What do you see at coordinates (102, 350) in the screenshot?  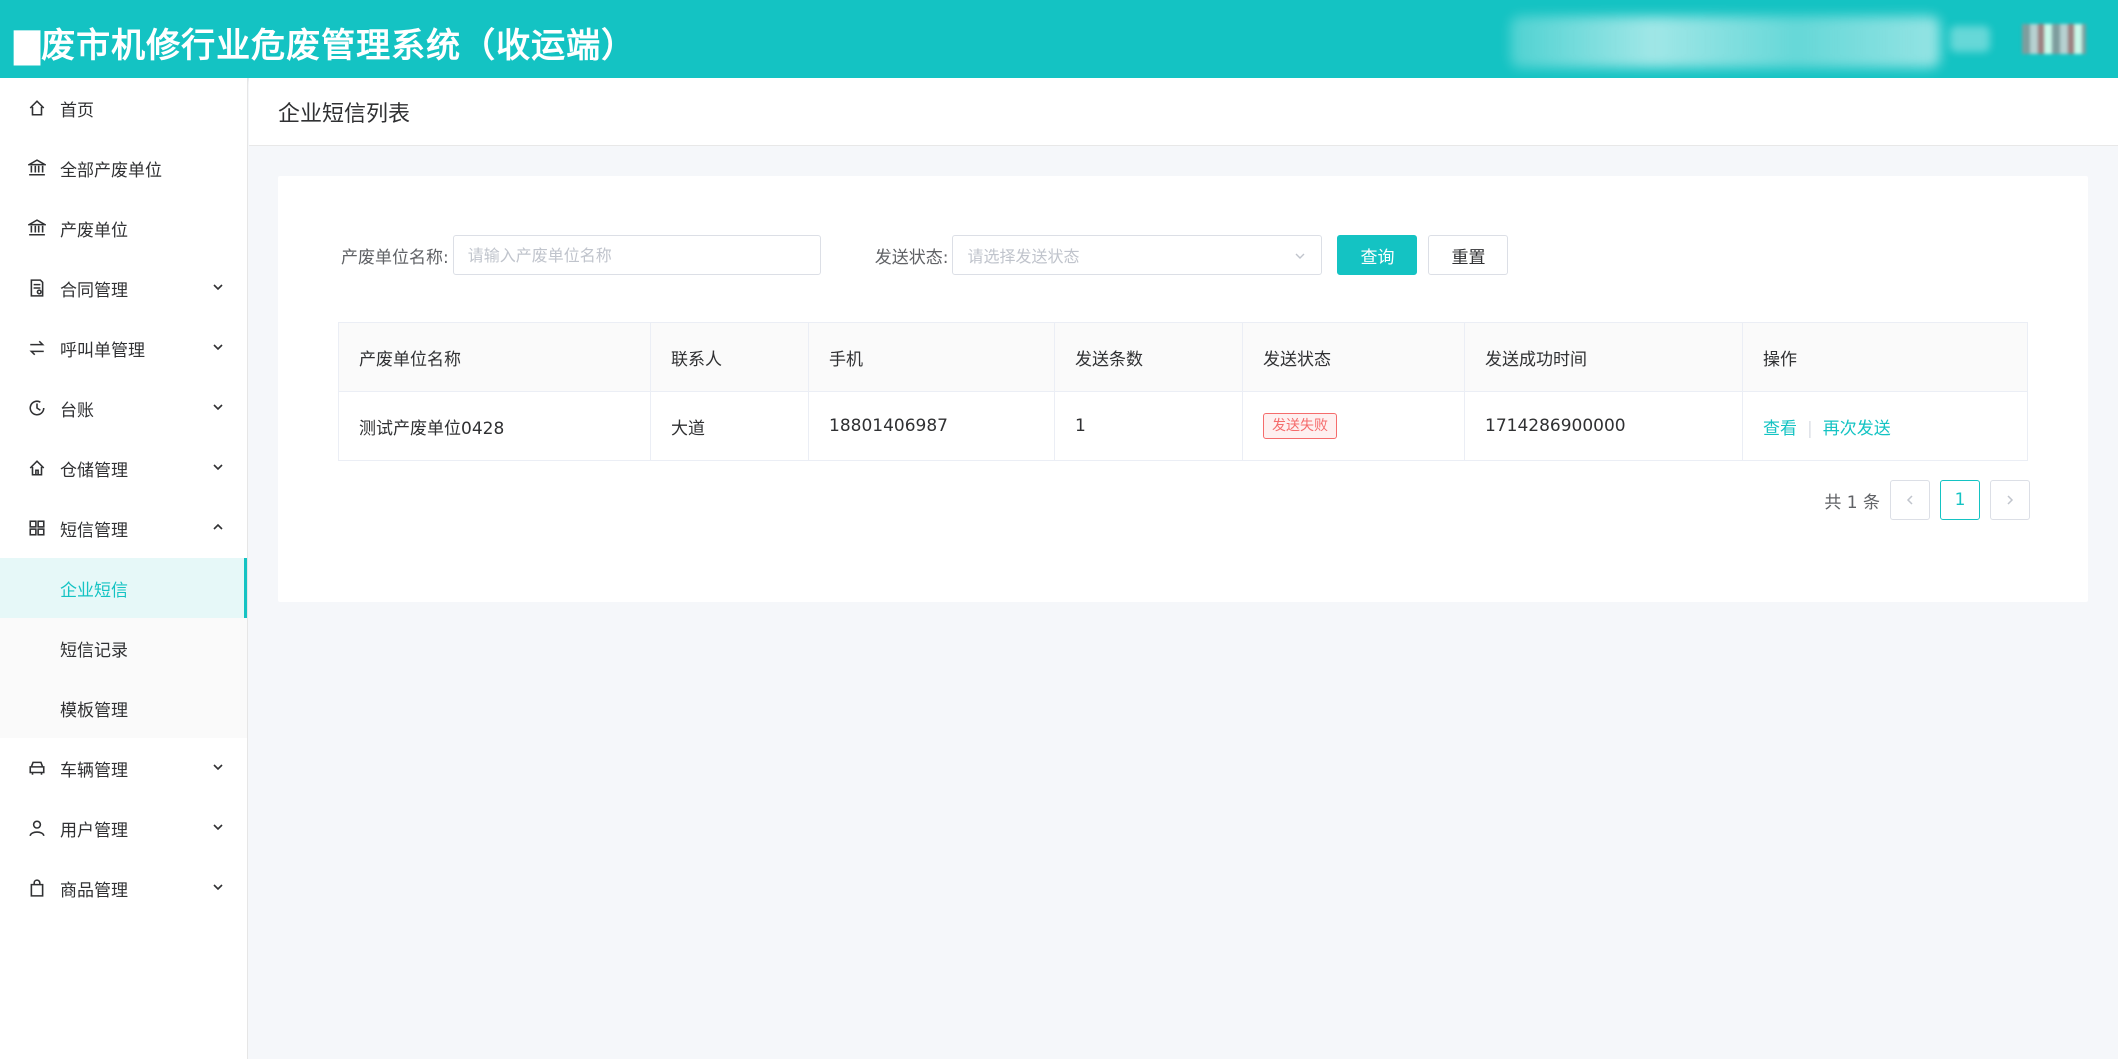 I see `sidebar-item-label: 呼叫单管理` at bounding box center [102, 350].